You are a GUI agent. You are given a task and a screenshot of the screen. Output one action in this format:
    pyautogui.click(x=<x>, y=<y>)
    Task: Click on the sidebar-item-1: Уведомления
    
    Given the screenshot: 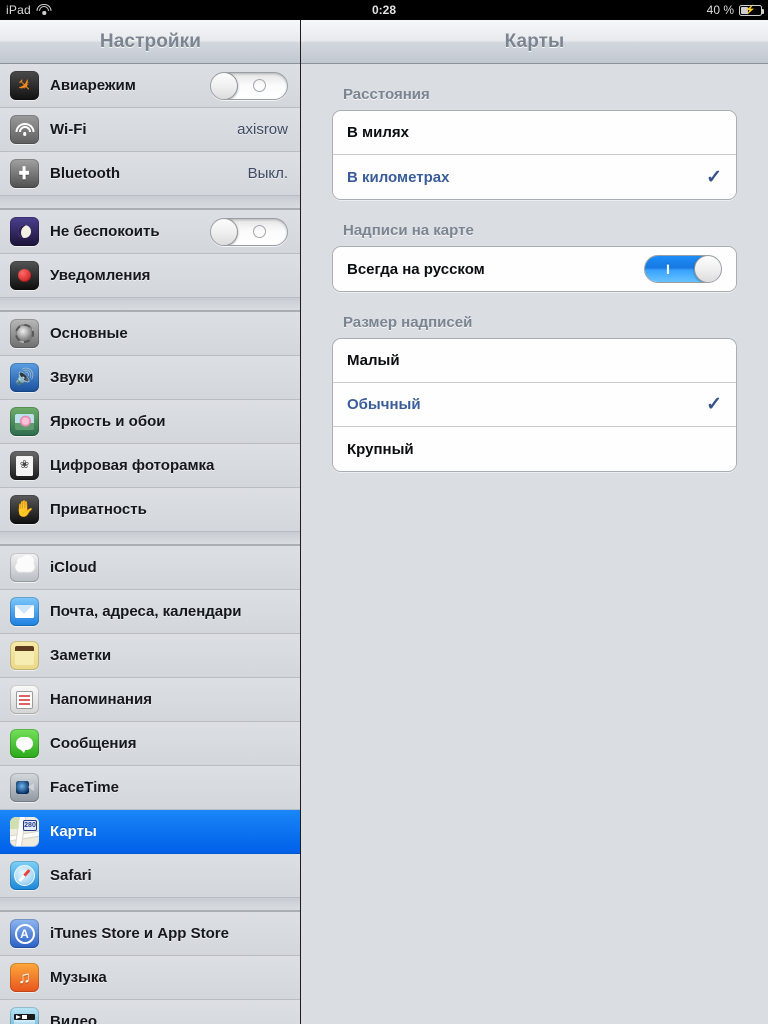 What is the action you would take?
    pyautogui.click(x=150, y=276)
    